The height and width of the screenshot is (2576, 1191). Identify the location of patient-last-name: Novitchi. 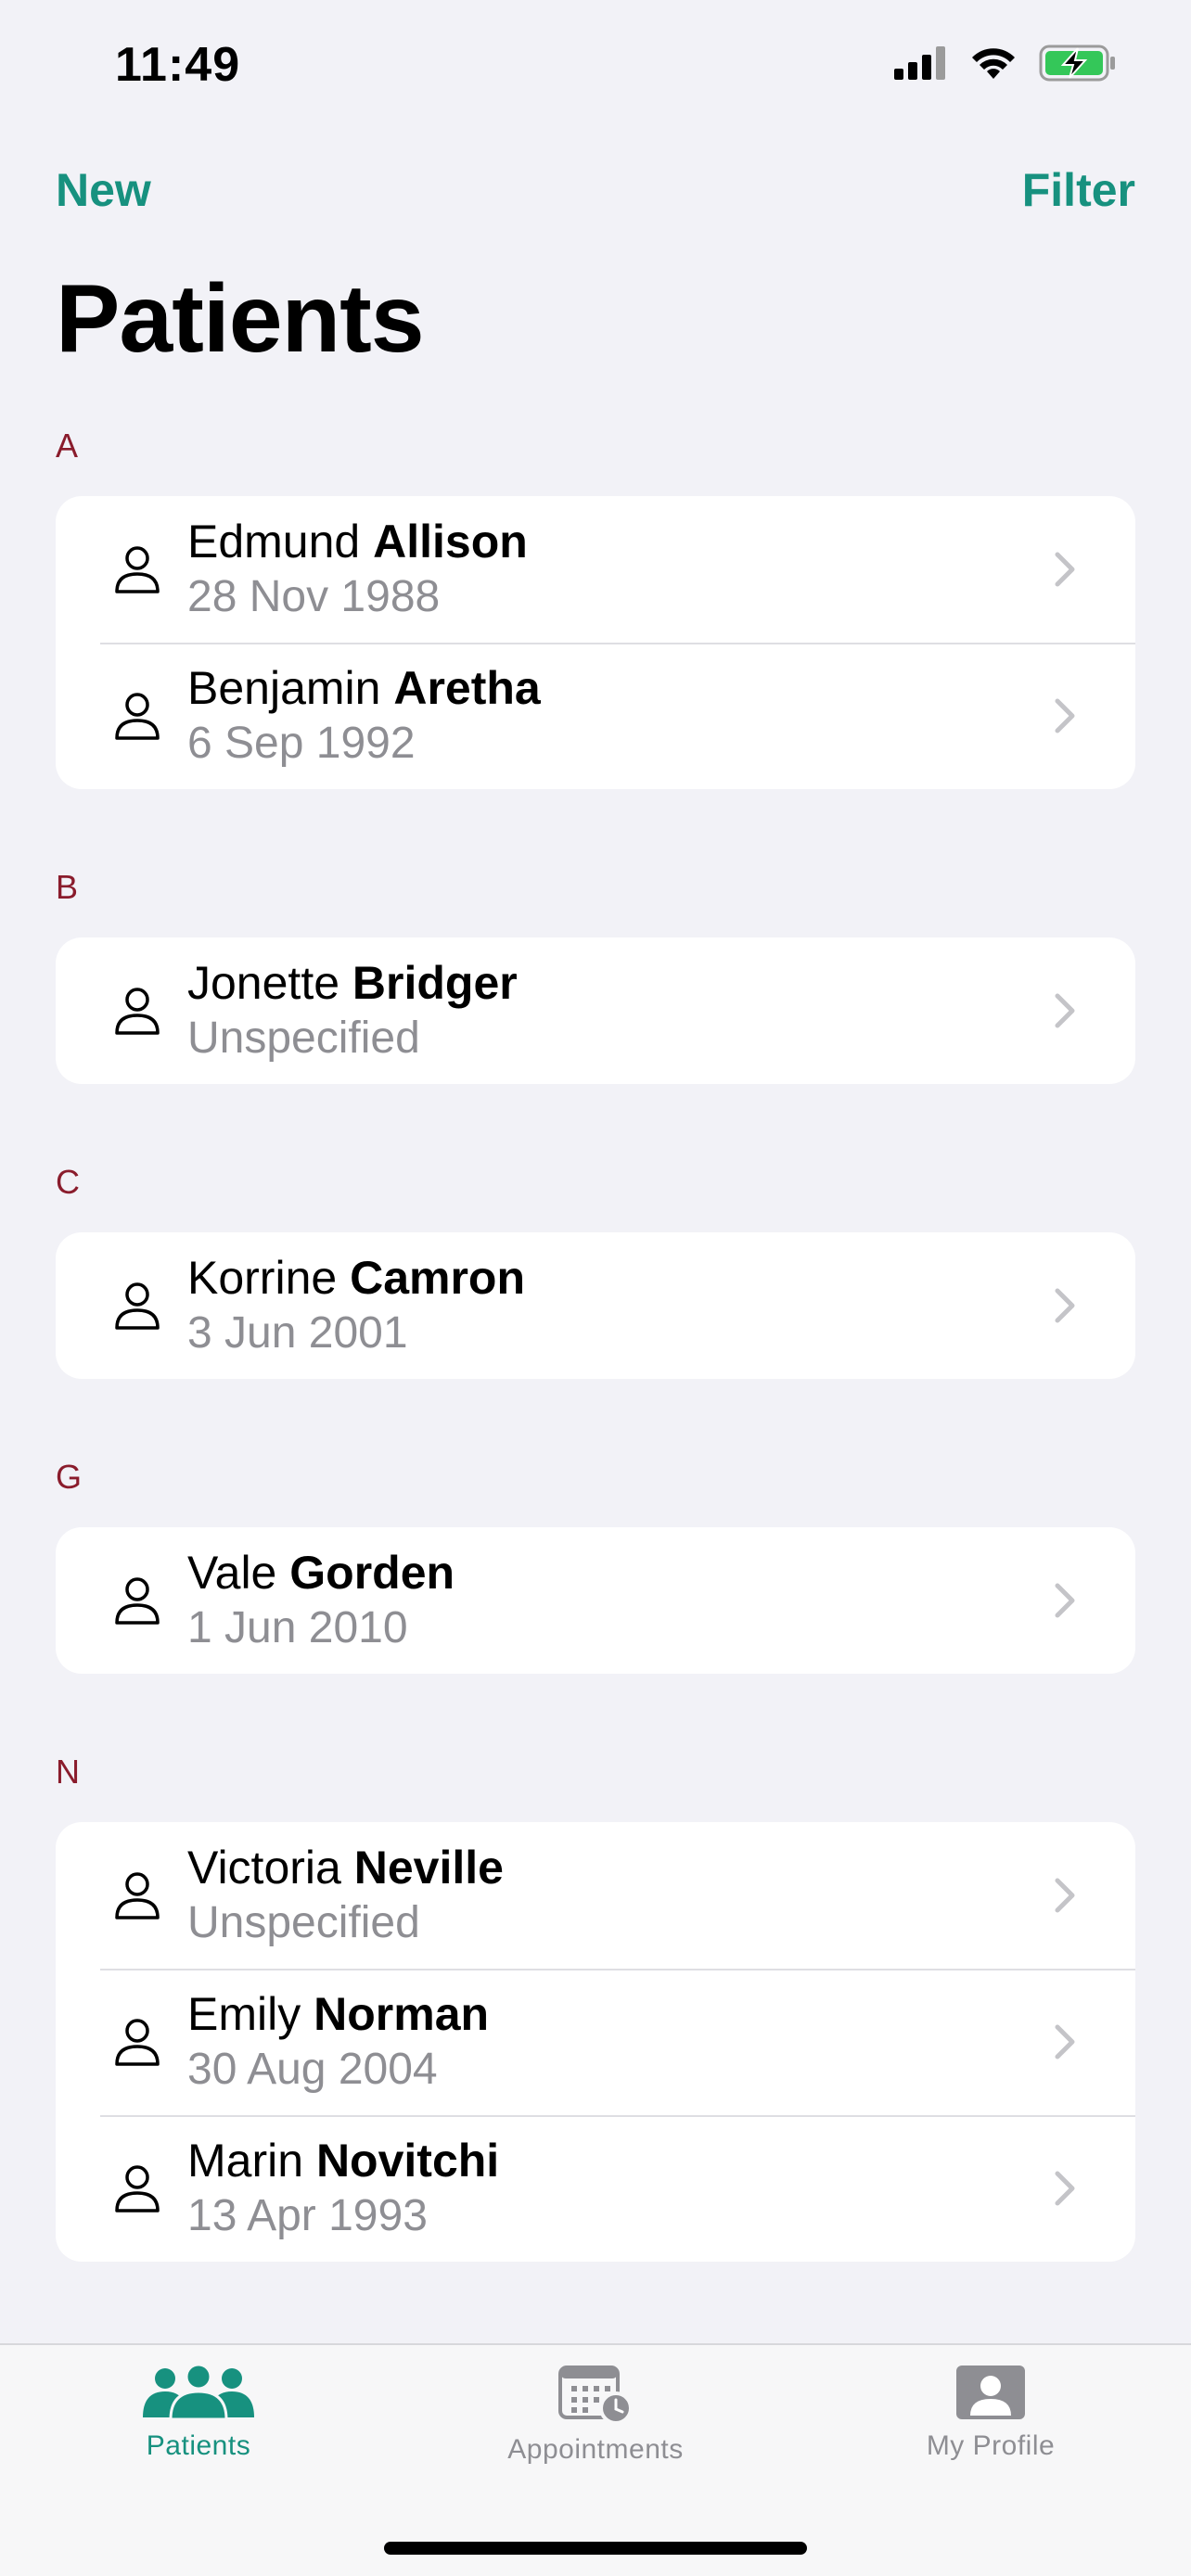
(407, 2161).